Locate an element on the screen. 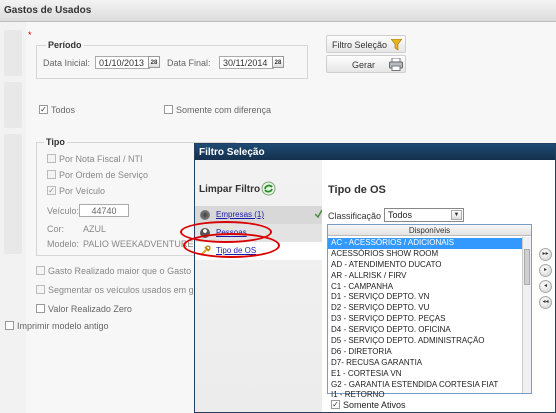  segmentar-checkbox is located at coordinates (40, 289).